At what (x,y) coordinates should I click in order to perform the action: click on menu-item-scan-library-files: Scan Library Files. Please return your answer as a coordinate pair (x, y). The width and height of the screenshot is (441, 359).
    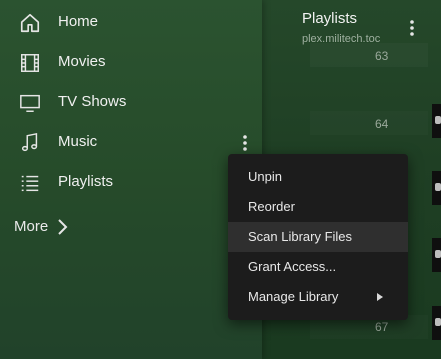
    Looking at the image, I should click on (318, 237).